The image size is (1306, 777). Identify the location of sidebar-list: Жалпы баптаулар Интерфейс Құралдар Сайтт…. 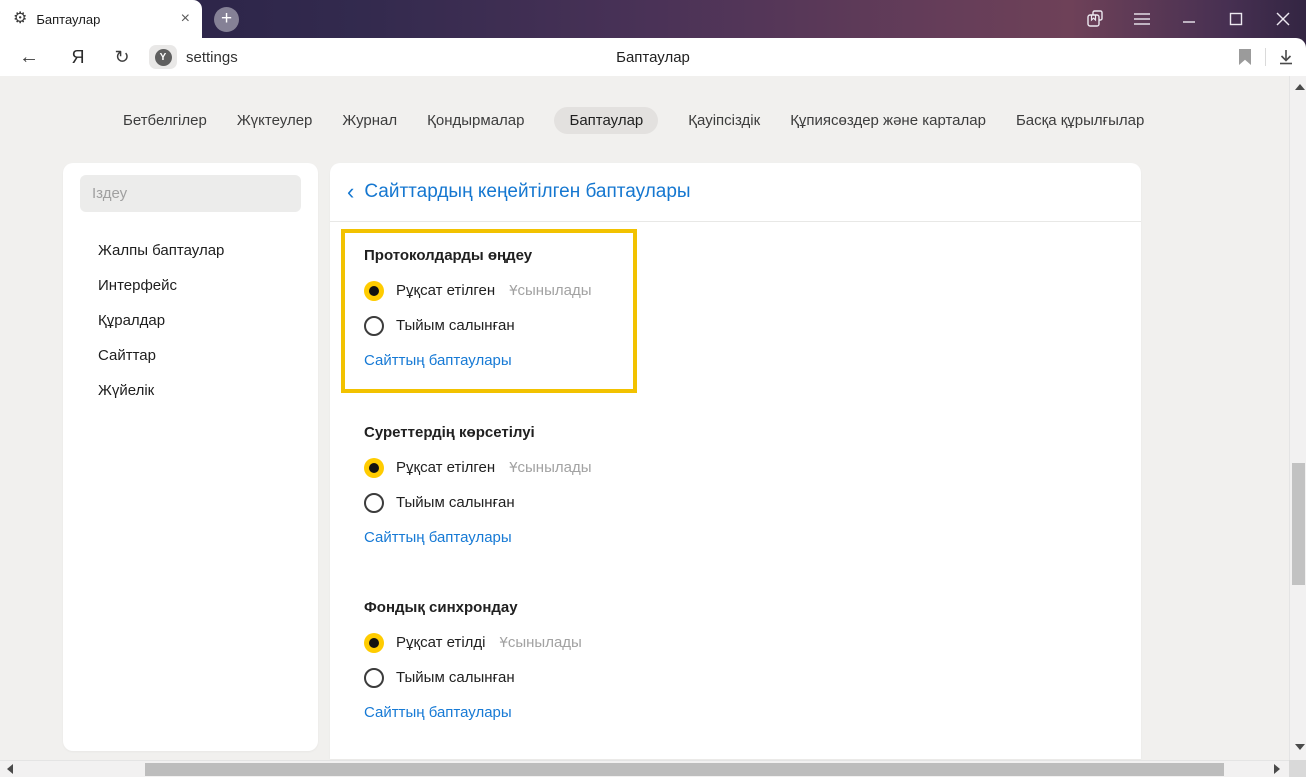
(161, 320).